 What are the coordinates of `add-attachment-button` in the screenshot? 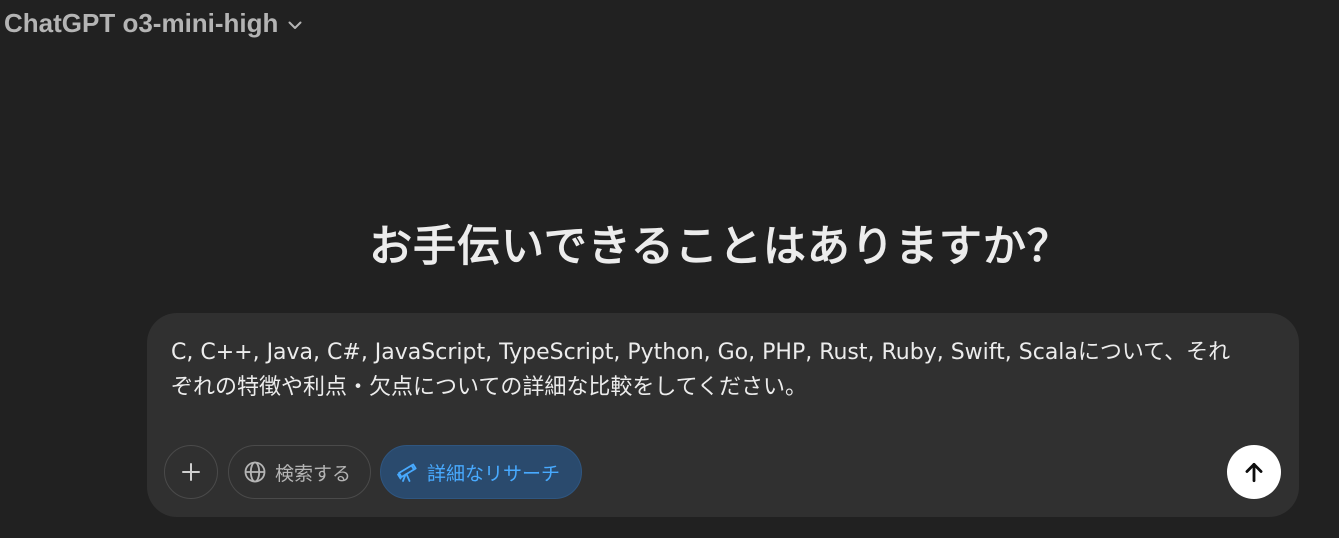 It's located at (191, 472).